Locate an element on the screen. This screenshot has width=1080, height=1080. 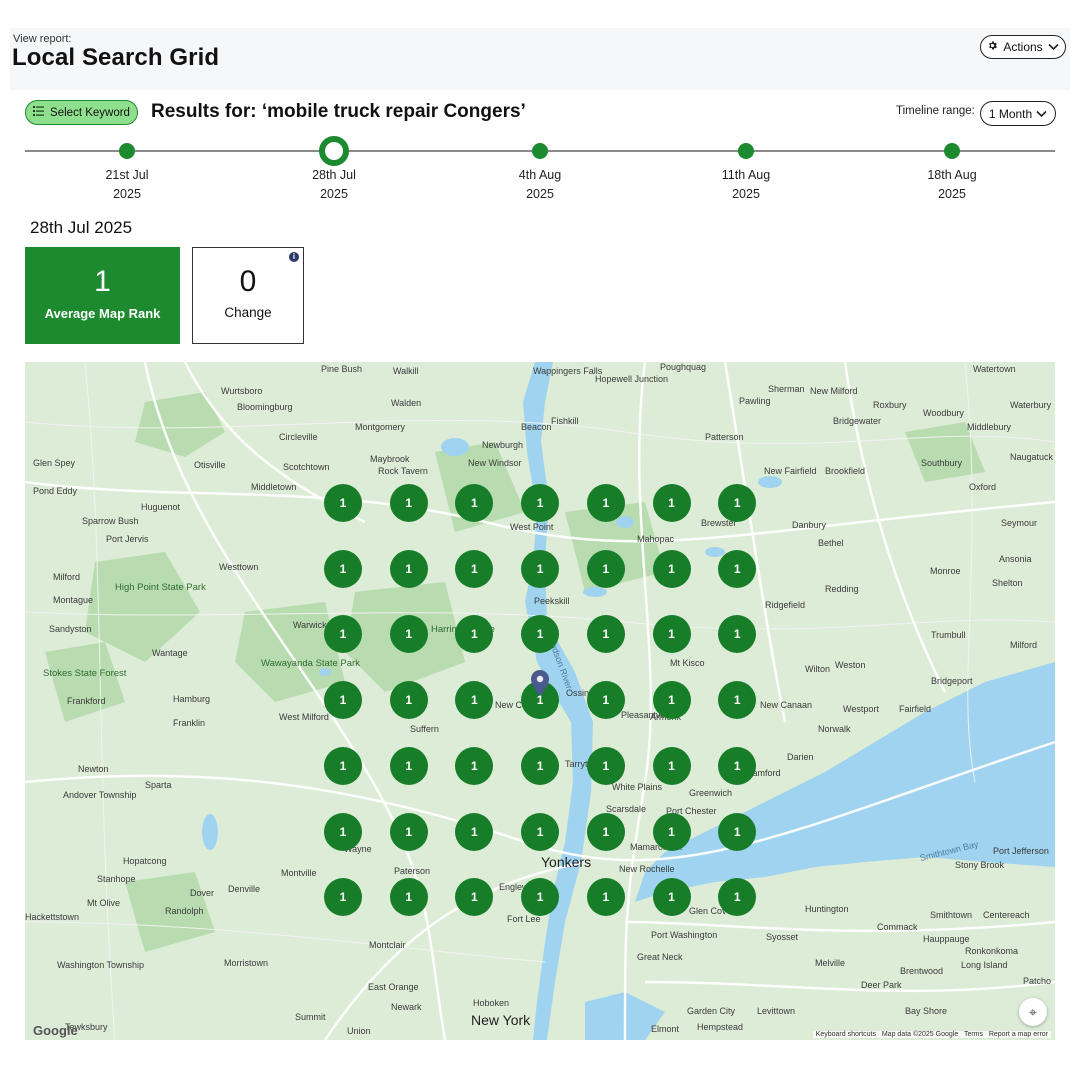
average-rank-value: 1 is located at coordinates (102, 281).